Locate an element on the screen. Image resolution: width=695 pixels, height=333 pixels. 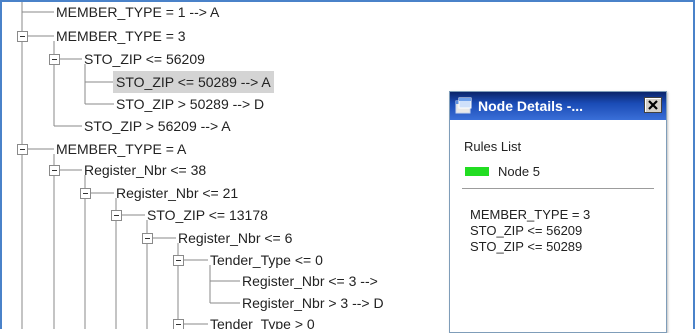
tree-node-label-selected: STO_ZIP <= 50289 --> A is located at coordinates (193, 82).